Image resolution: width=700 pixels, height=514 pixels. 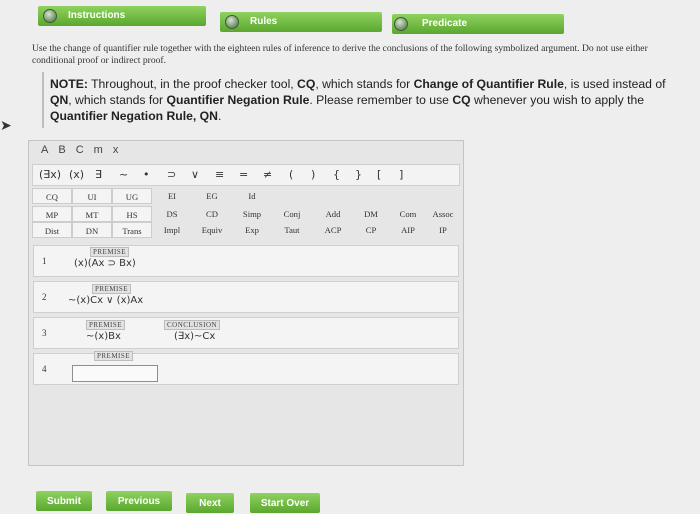 I want to click on font-option-b: B, so click(x=61, y=152).